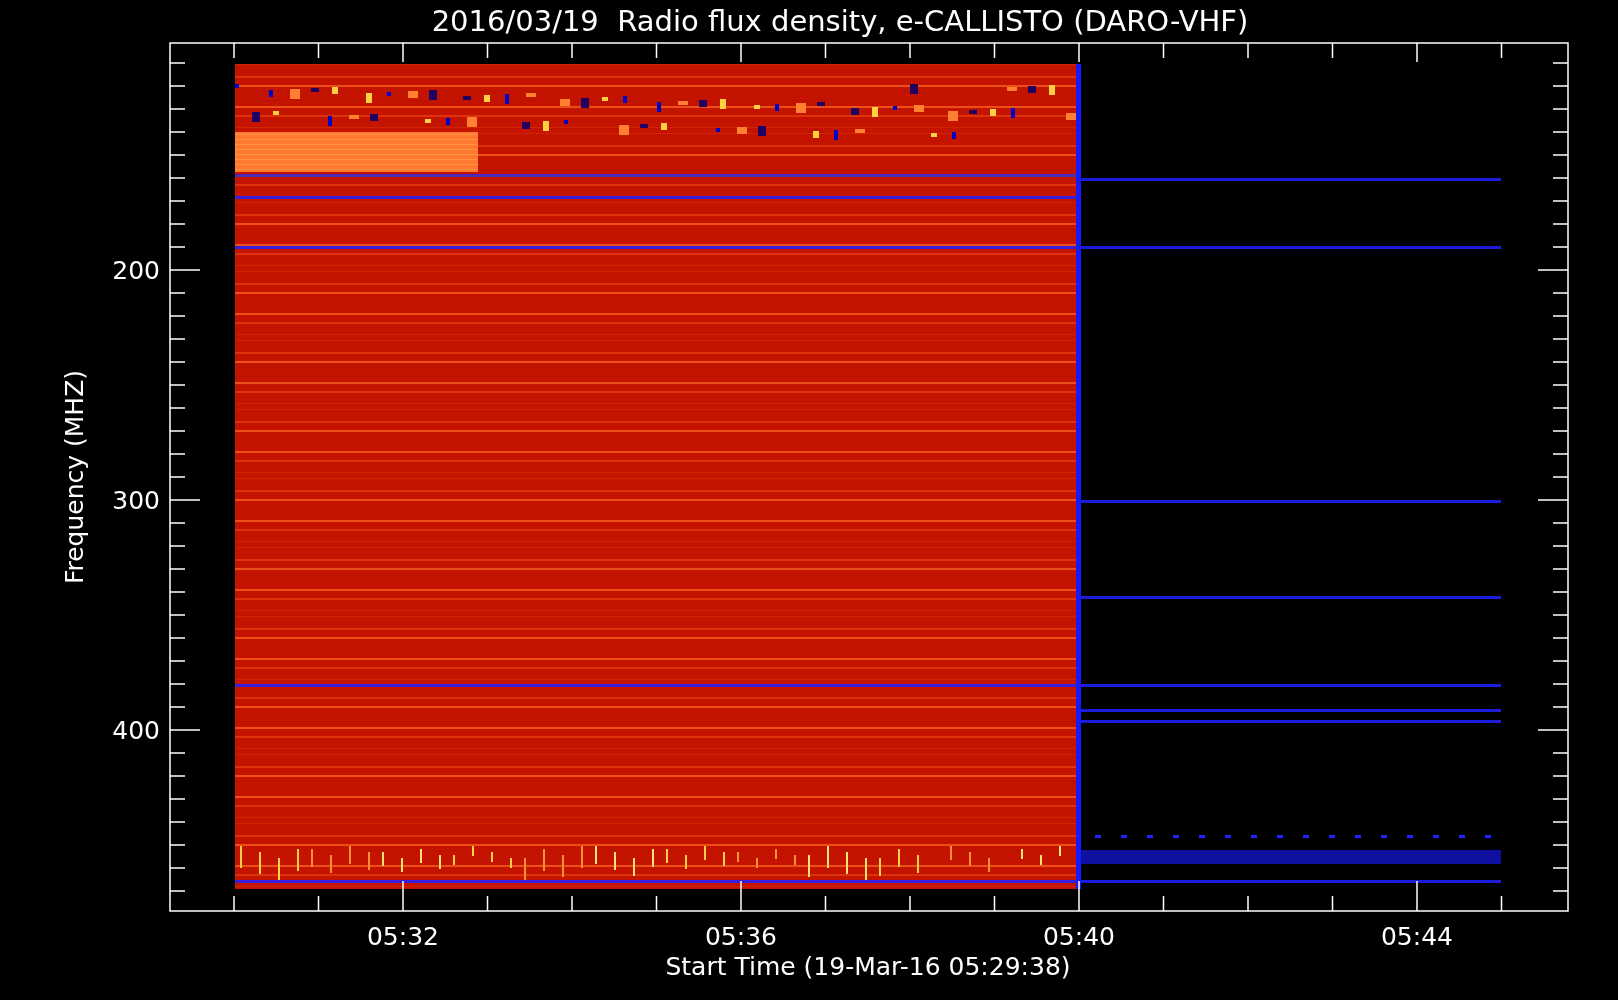  Describe the element at coordinates (136, 500) in the screenshot. I see `y-tick-label: 300` at that location.